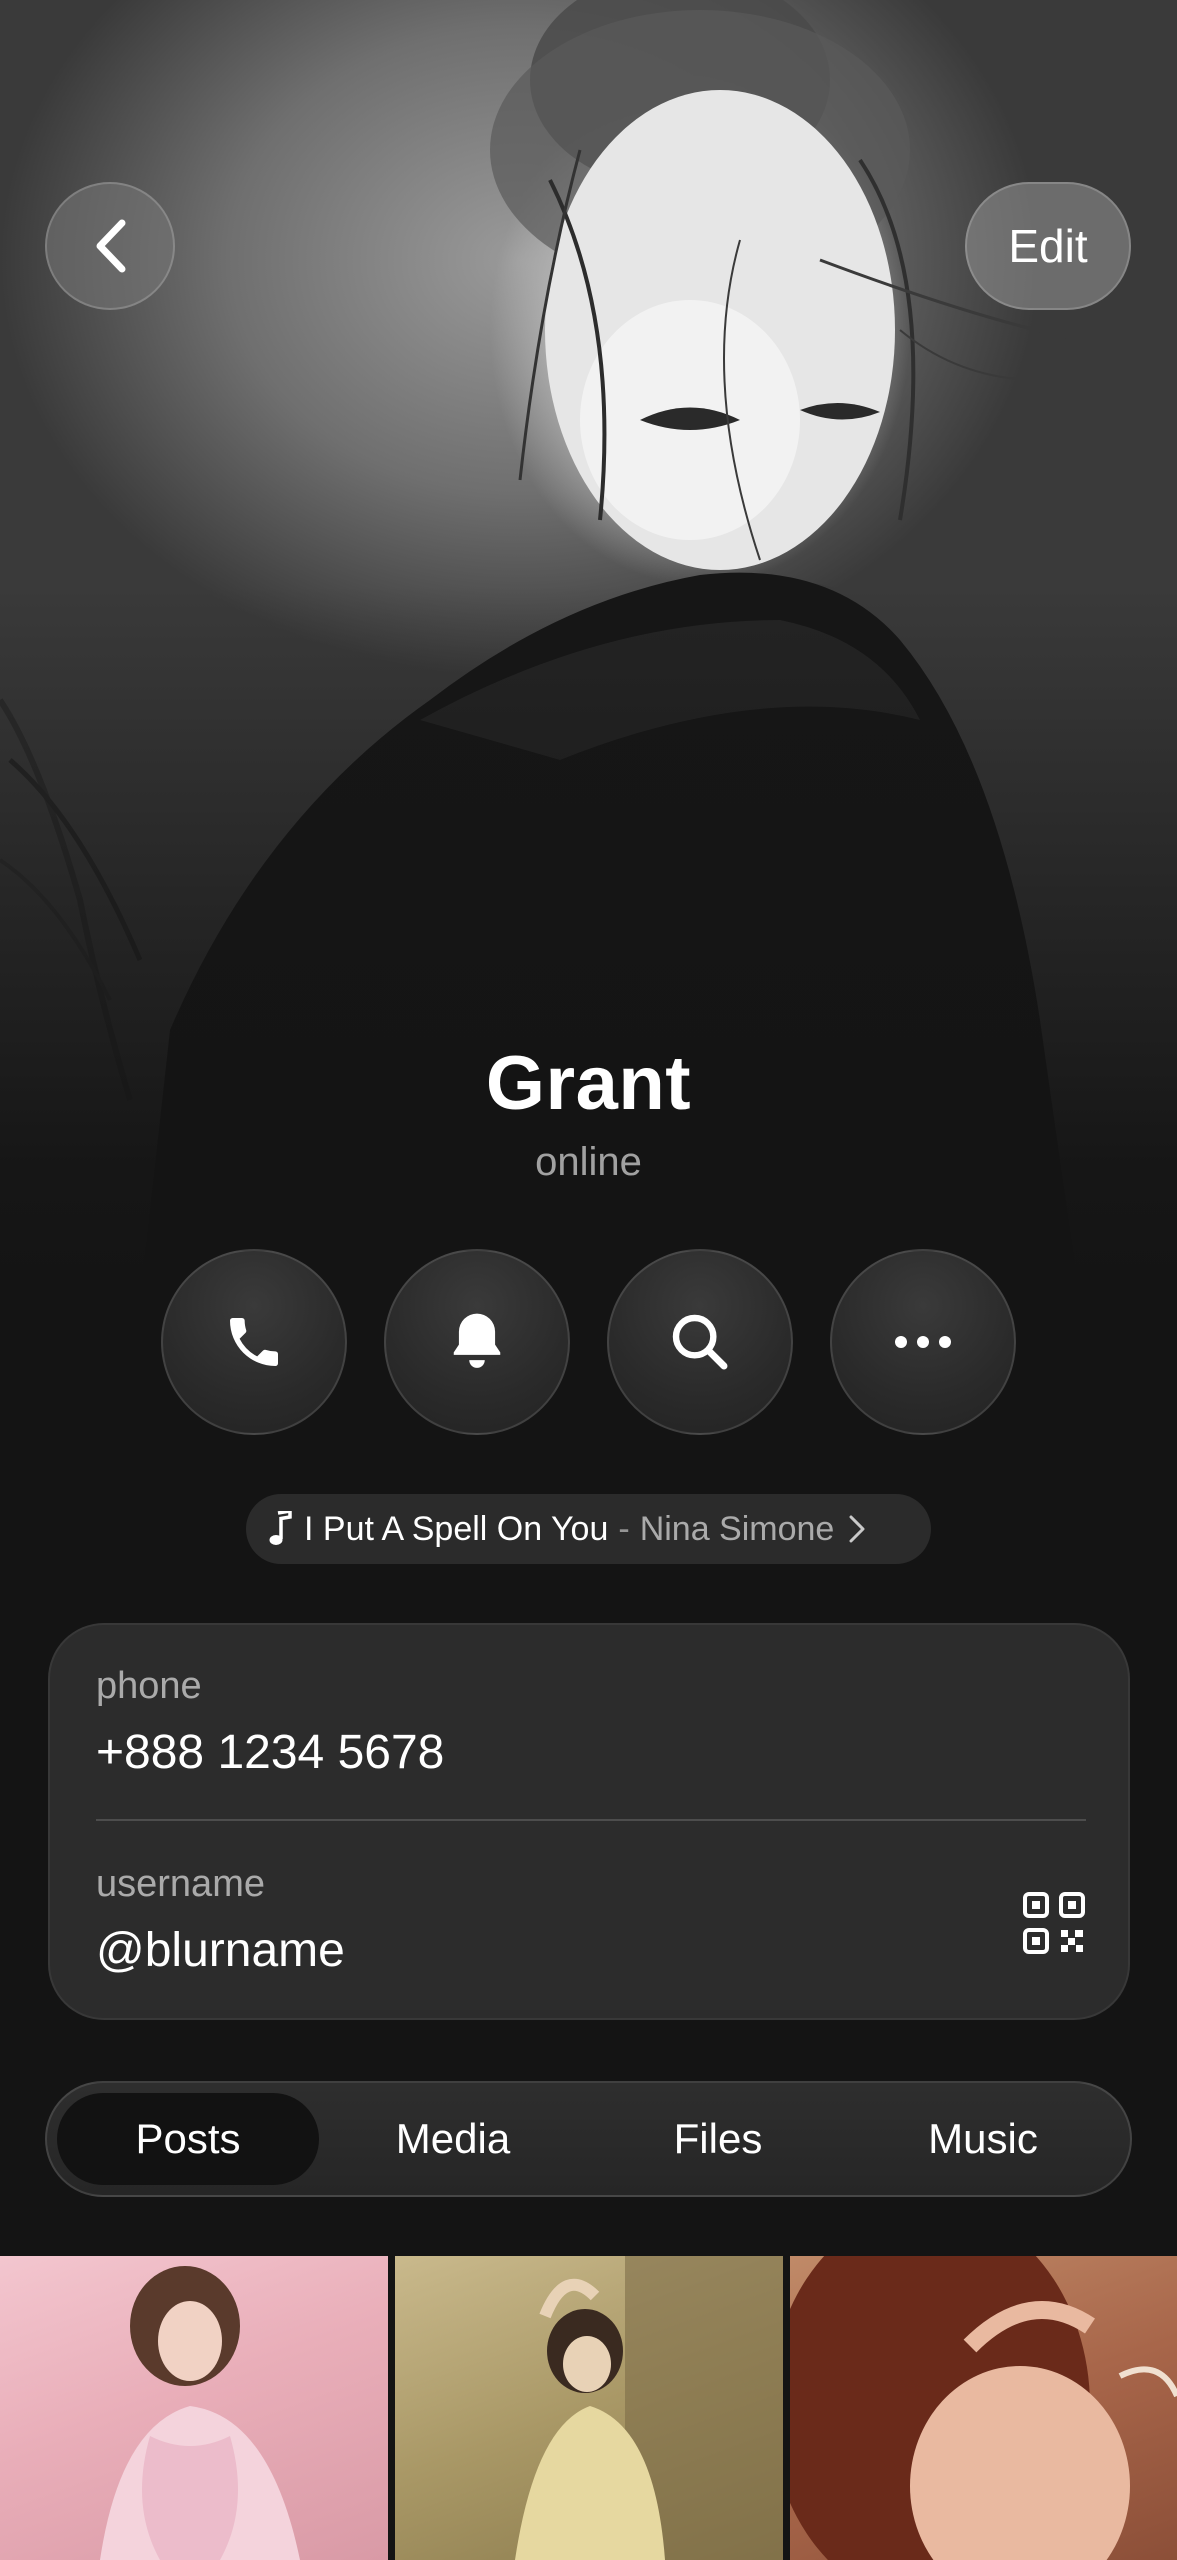 The image size is (1177, 2560). I want to click on qr-code-icon, so click(1054, 1923).